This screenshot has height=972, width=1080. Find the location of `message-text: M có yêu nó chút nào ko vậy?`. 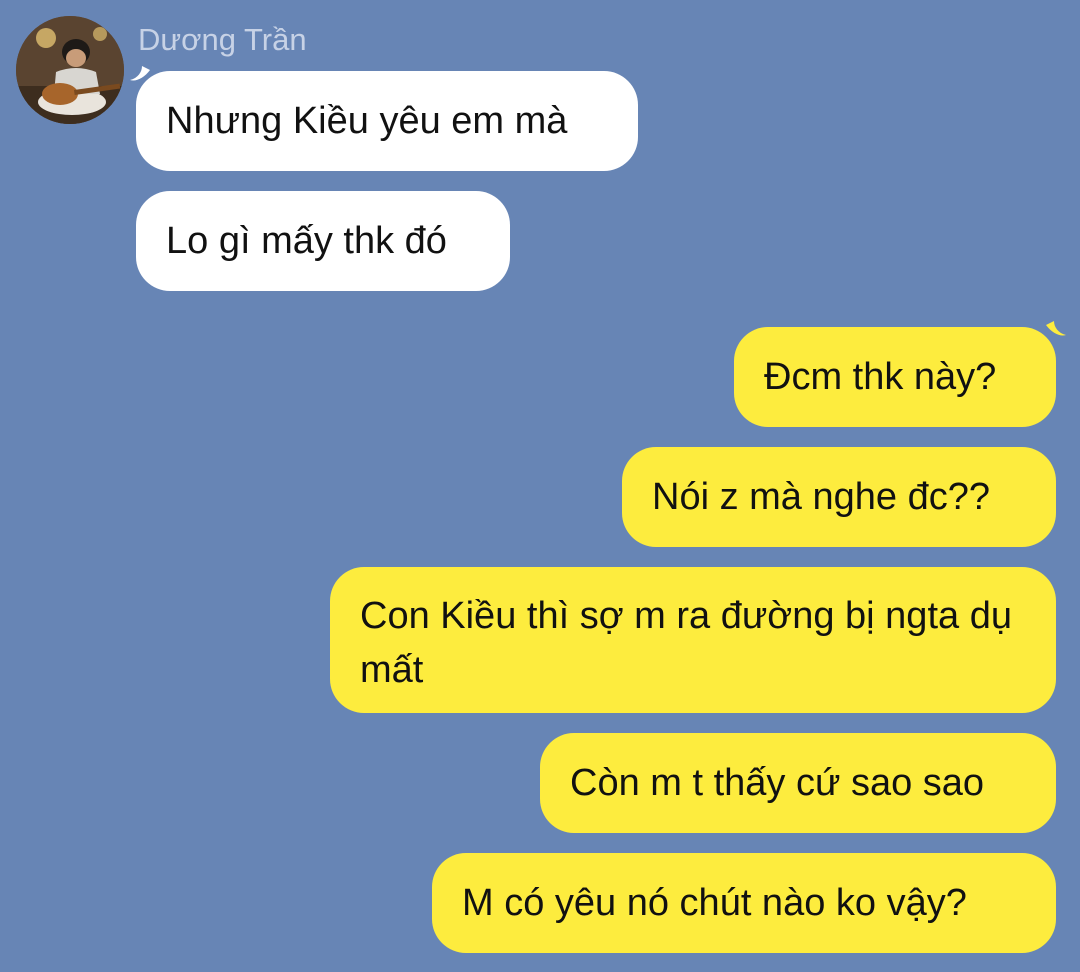

message-text: M có yêu nó chút nào ko vậy? is located at coordinates (714, 903).